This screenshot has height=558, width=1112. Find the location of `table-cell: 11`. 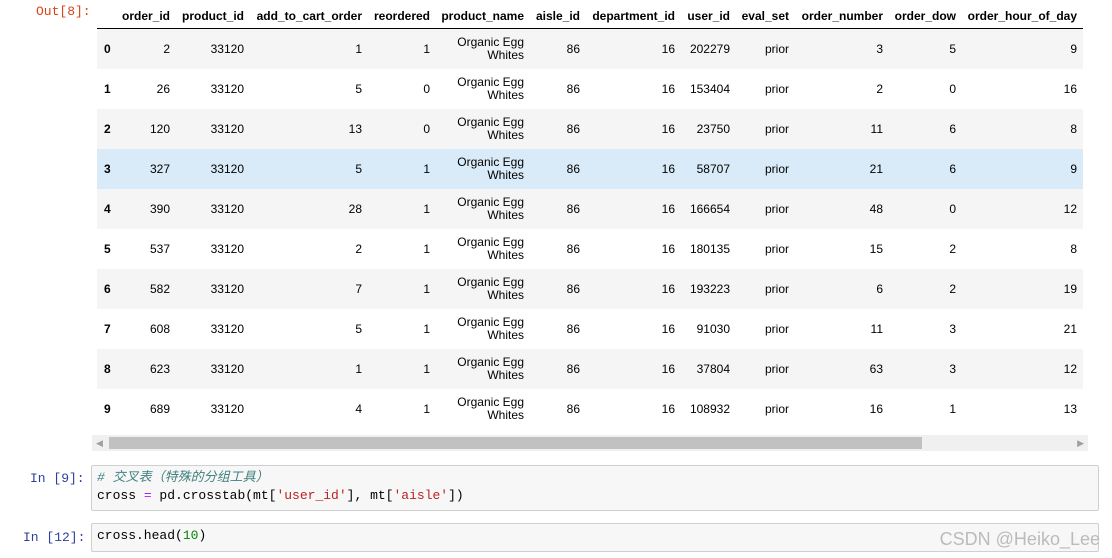

table-cell: 11 is located at coordinates (876, 328).